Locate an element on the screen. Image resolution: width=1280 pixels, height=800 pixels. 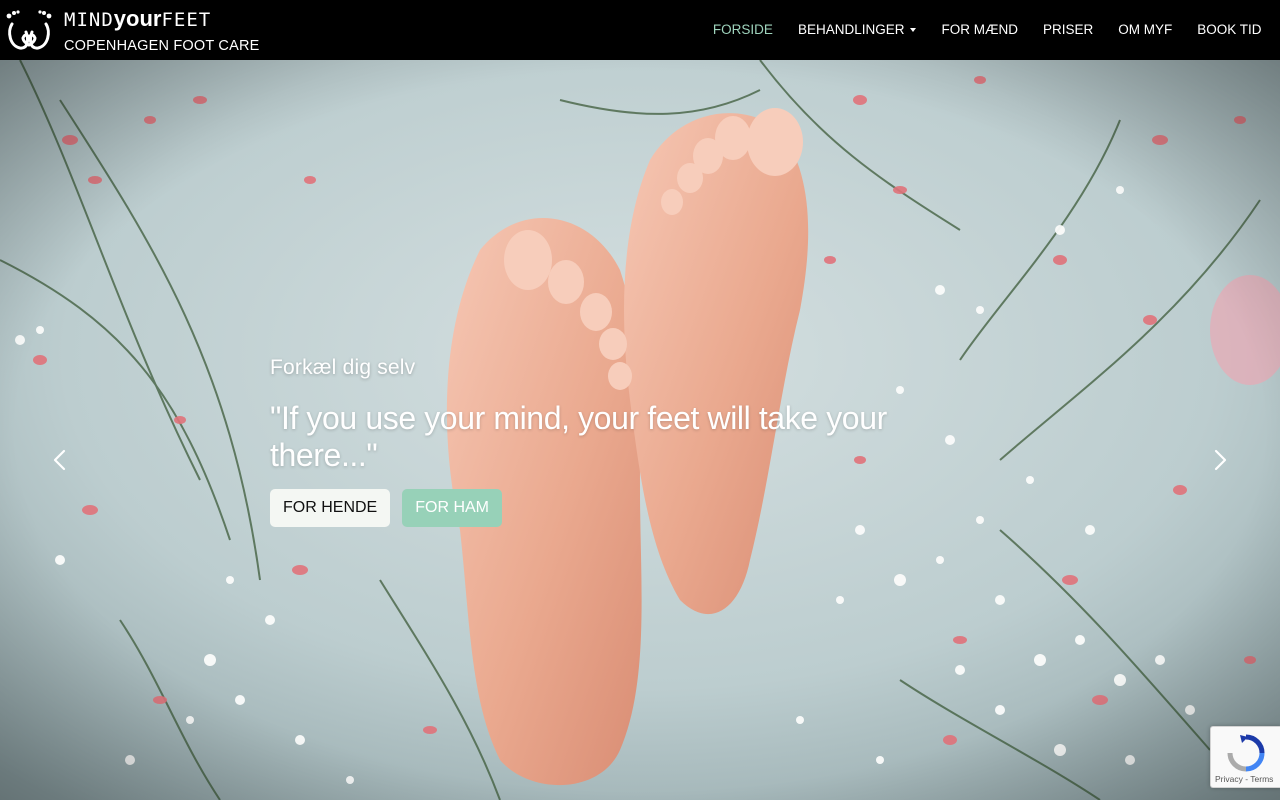
nav-item-label: FOR MÆND is located at coordinates (979, 29).